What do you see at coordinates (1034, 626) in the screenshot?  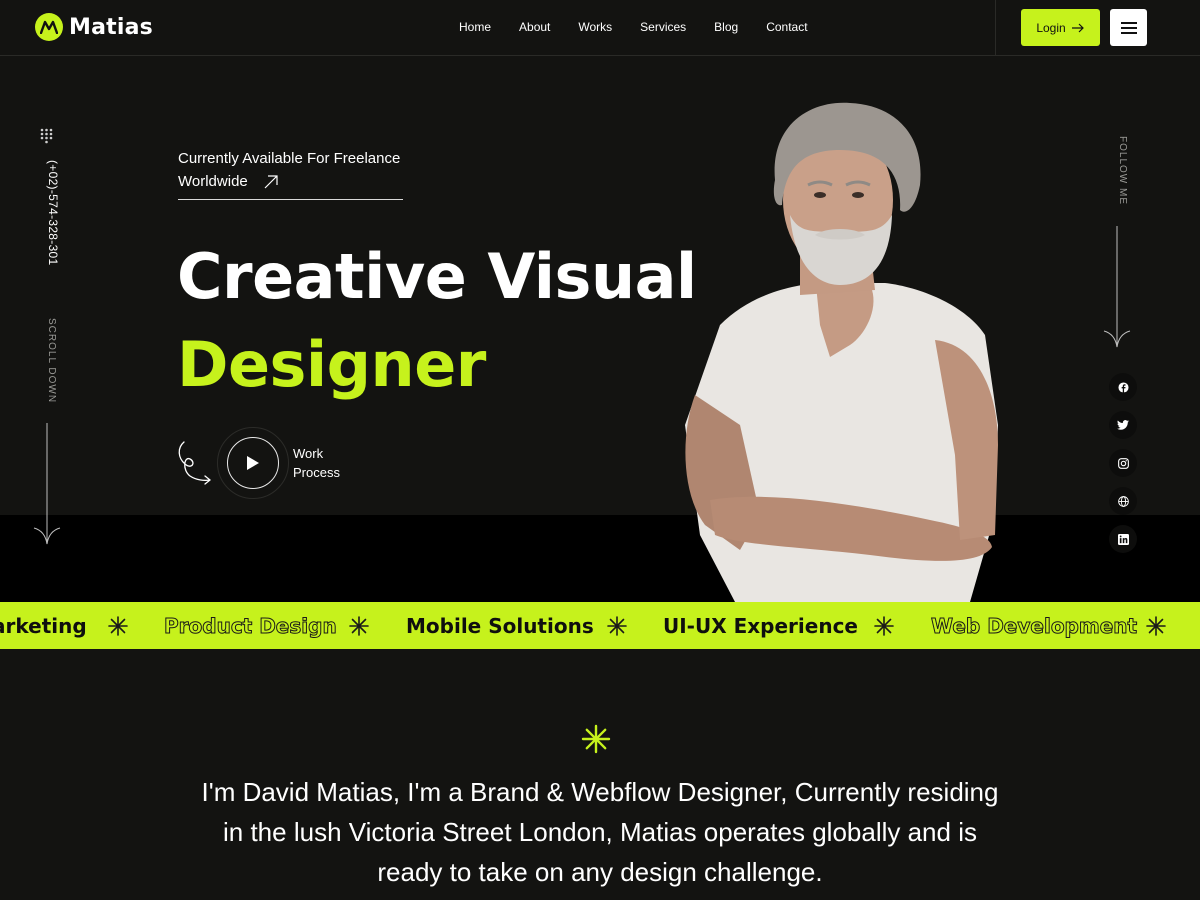 I see `marquee-item-web-development: Web Development` at bounding box center [1034, 626].